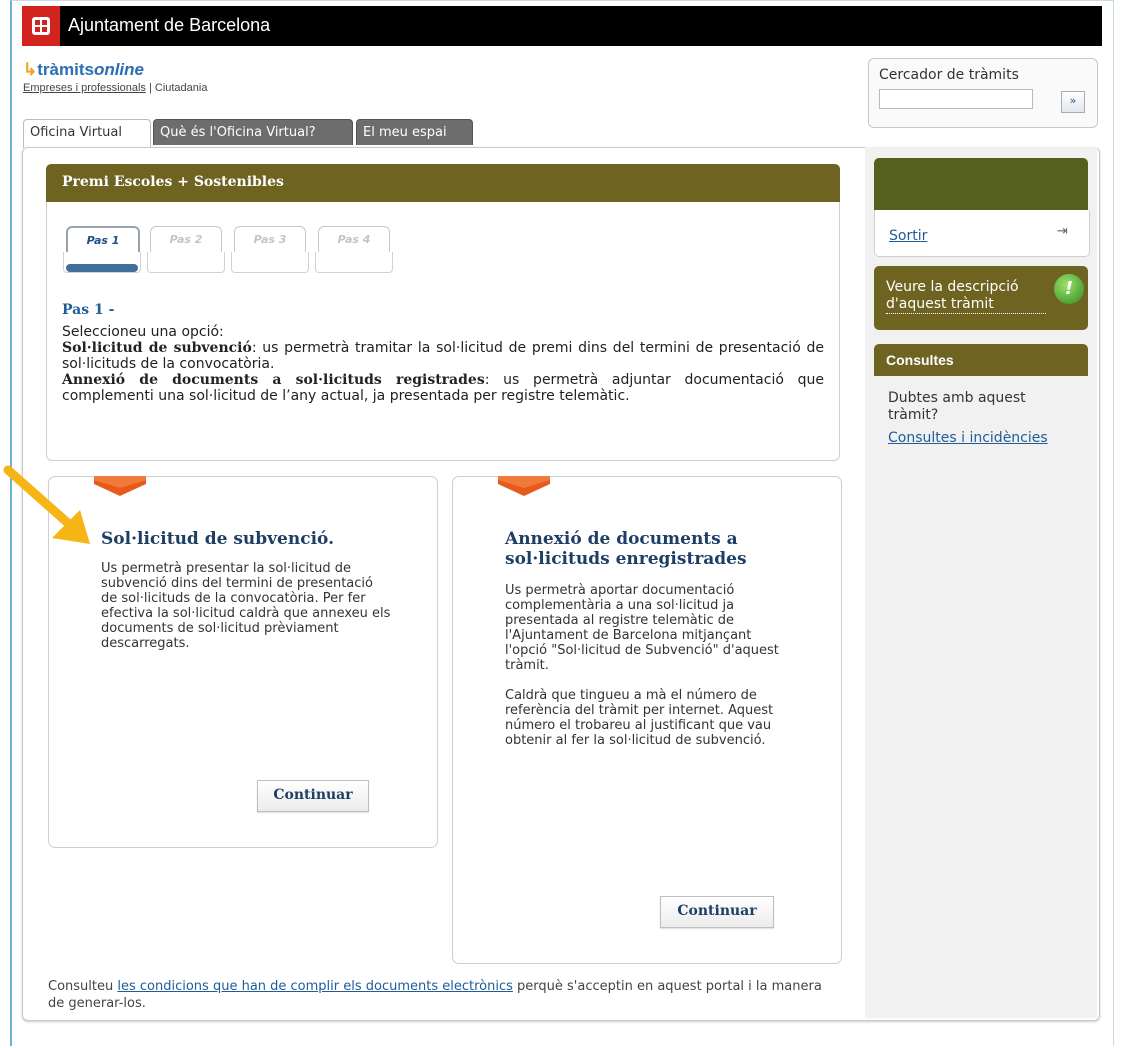  What do you see at coordinates (949, 75) in the screenshot?
I see `search-label: Cercador de tràmits` at bounding box center [949, 75].